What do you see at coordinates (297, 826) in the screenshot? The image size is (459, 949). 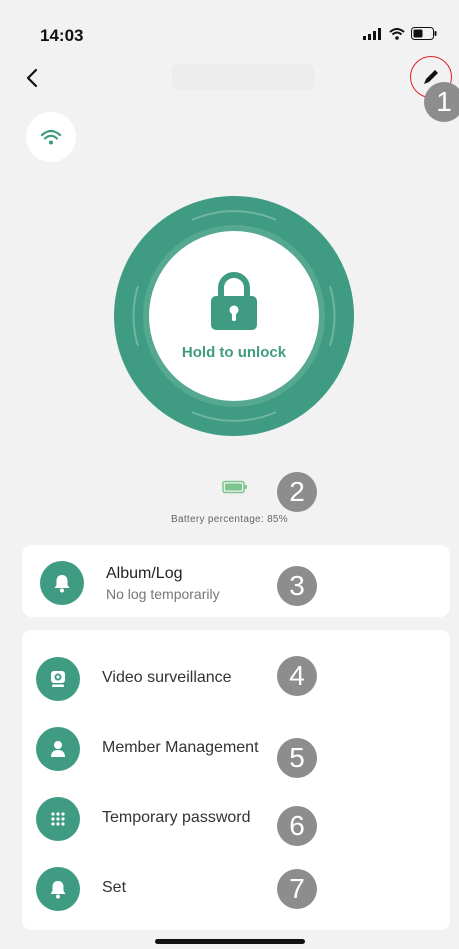 I see `marker-6: 6` at bounding box center [297, 826].